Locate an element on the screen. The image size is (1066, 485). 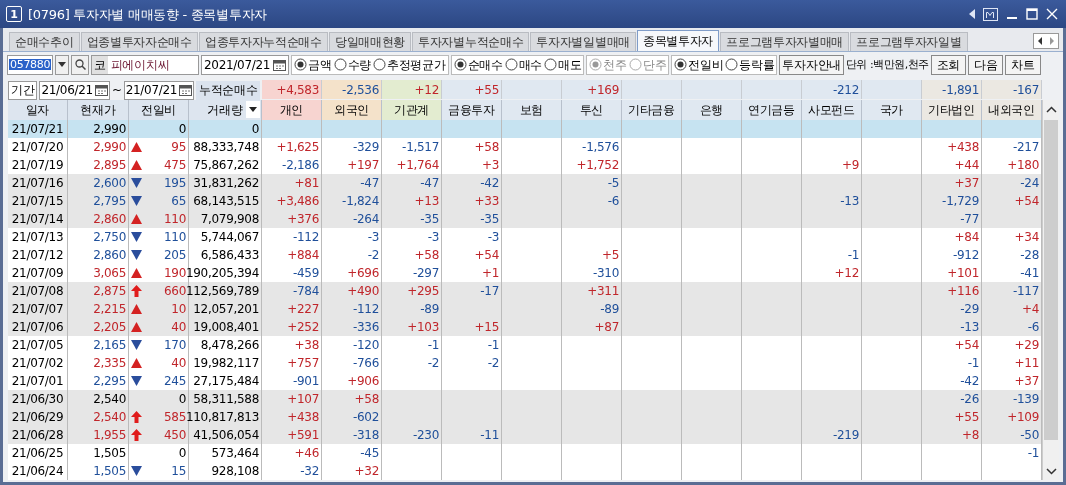
summary-cell: -212 is located at coordinates (832, 89).